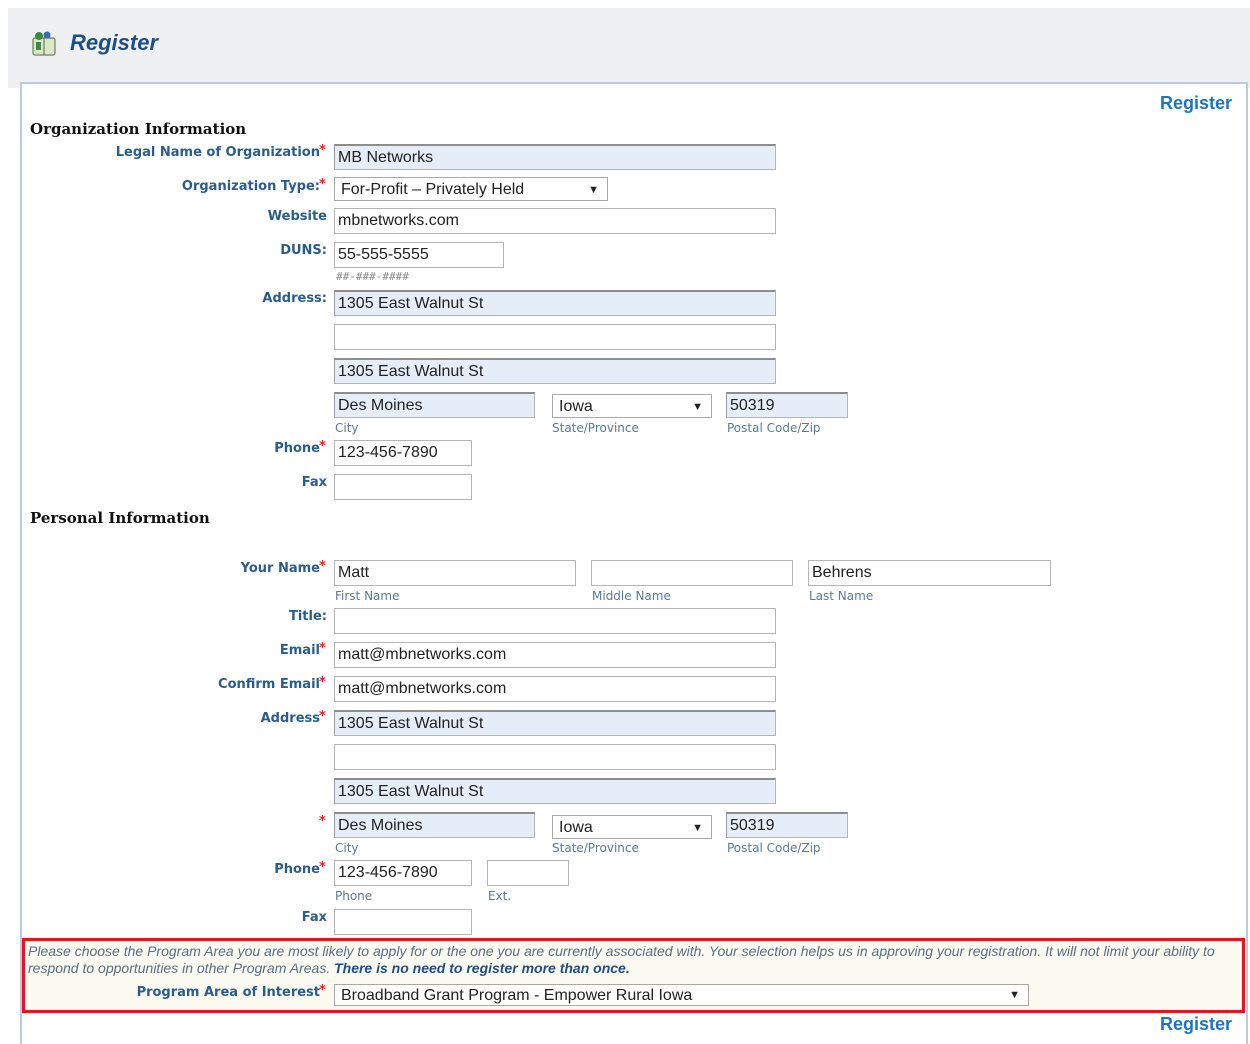 This screenshot has width=1250, height=1044. What do you see at coordinates (419, 255) in the screenshot?
I see `duns-input: 55-555-5555` at bounding box center [419, 255].